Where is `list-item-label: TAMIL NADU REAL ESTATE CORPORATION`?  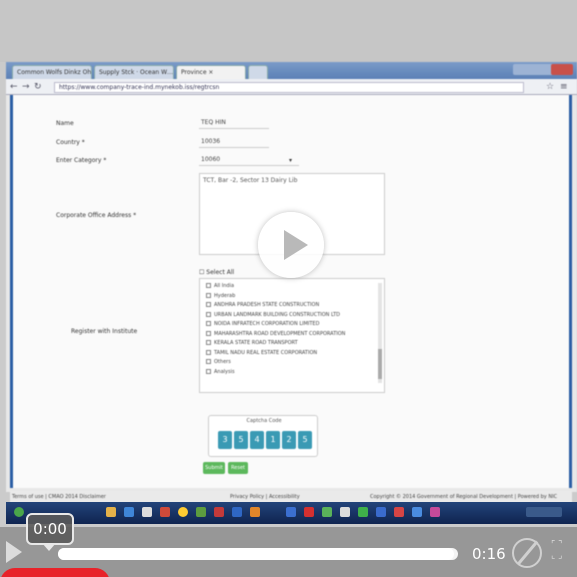
list-item-label: TAMIL NADU REAL ESTATE CORPORATION is located at coordinates (266, 352).